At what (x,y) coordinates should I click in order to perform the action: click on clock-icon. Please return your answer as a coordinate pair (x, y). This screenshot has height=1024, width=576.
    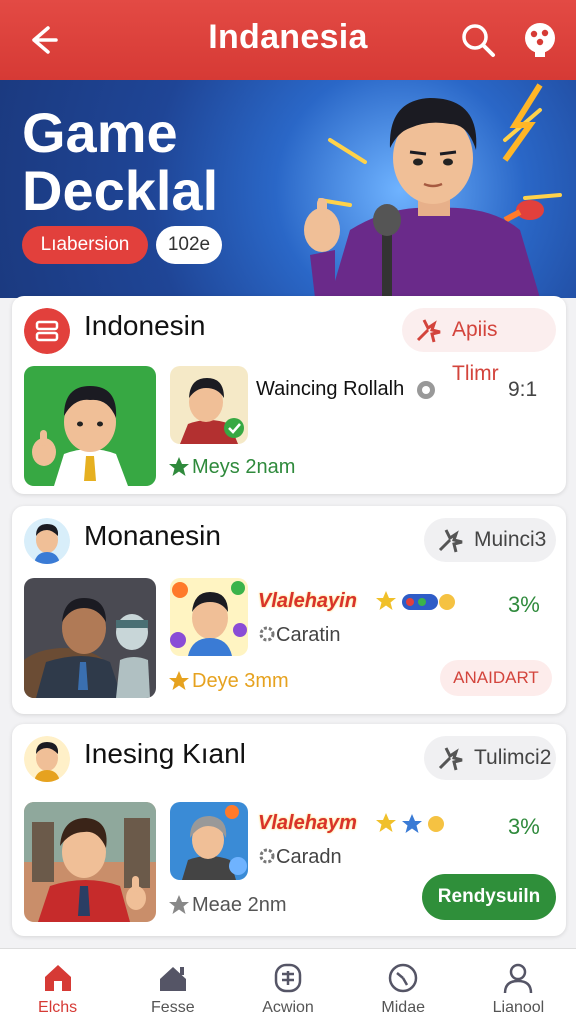
    Looking at the image, I should click on (403, 978).